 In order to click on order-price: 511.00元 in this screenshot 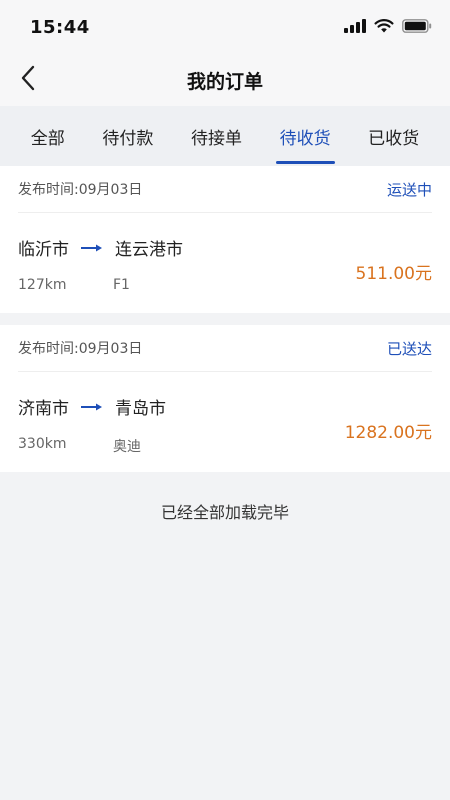, I will do `click(393, 274)`.